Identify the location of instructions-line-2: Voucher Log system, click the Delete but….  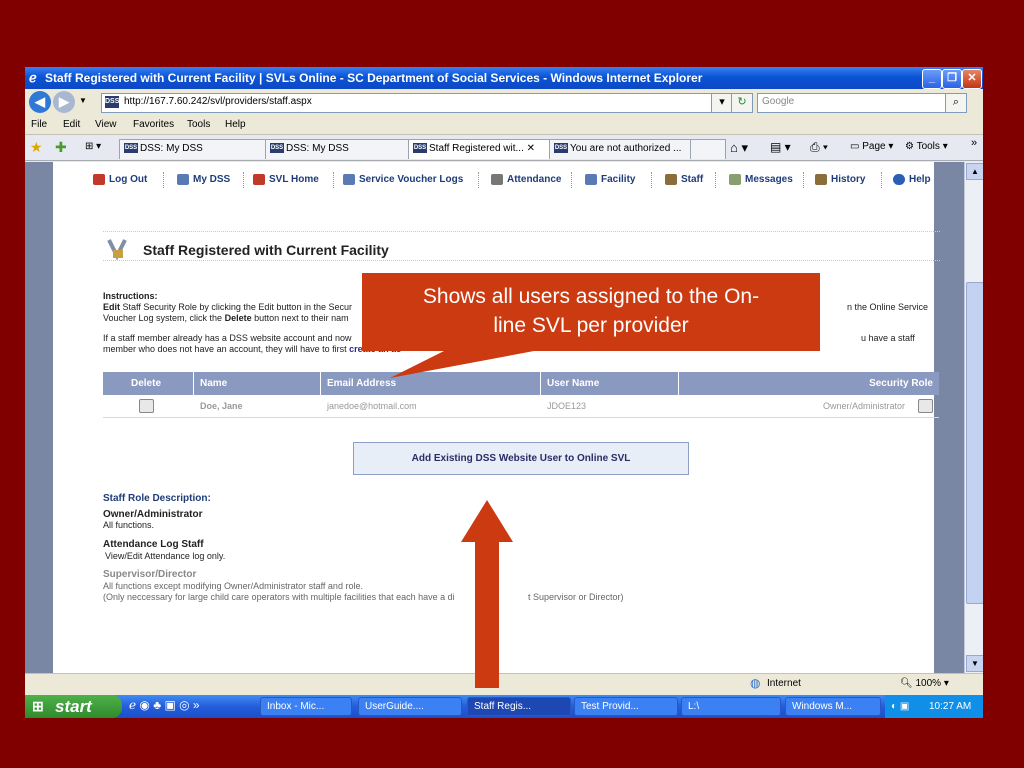
(226, 318).